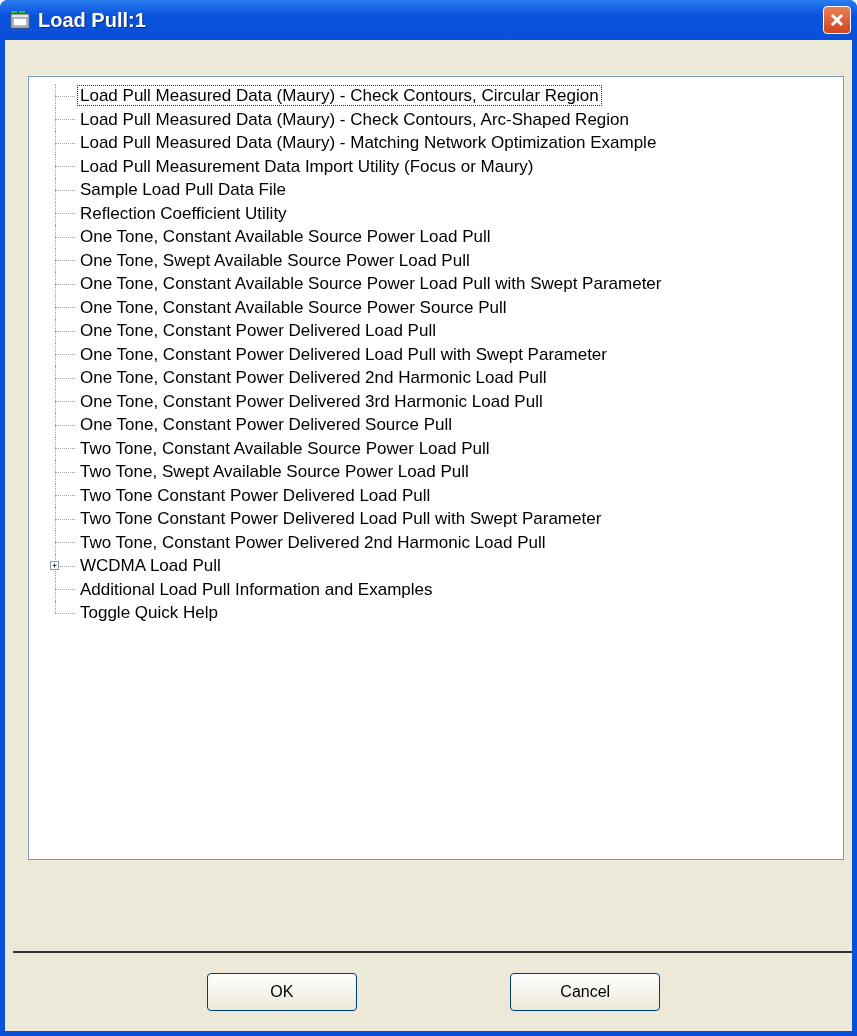 The image size is (857, 1036). I want to click on tree-item: Sample Load Pull Data File, so click(183, 190).